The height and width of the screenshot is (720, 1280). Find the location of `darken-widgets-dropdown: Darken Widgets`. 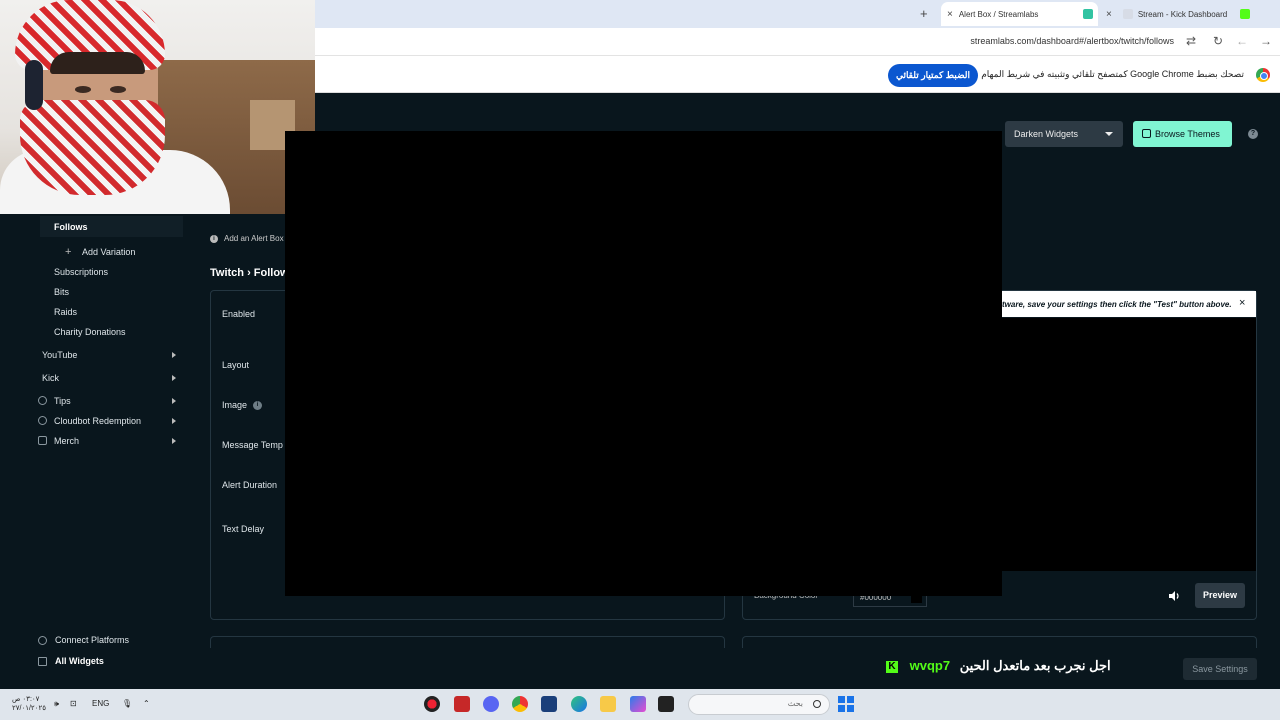

darken-widgets-dropdown: Darken Widgets is located at coordinates (1064, 134).